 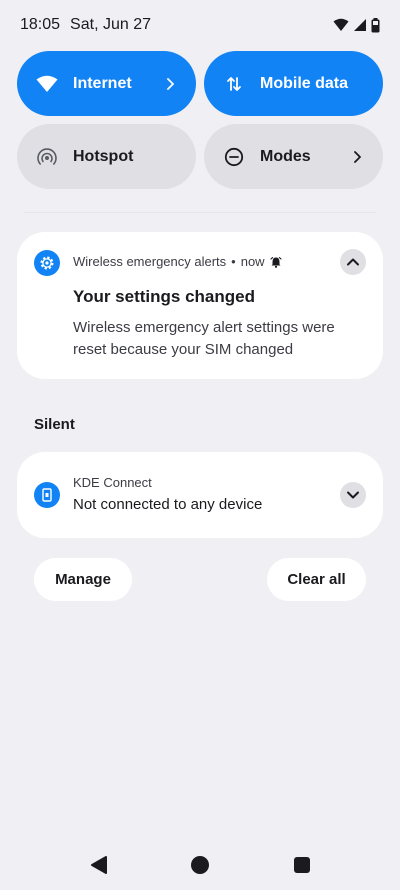 I want to click on expand-button, so click(x=353, y=495).